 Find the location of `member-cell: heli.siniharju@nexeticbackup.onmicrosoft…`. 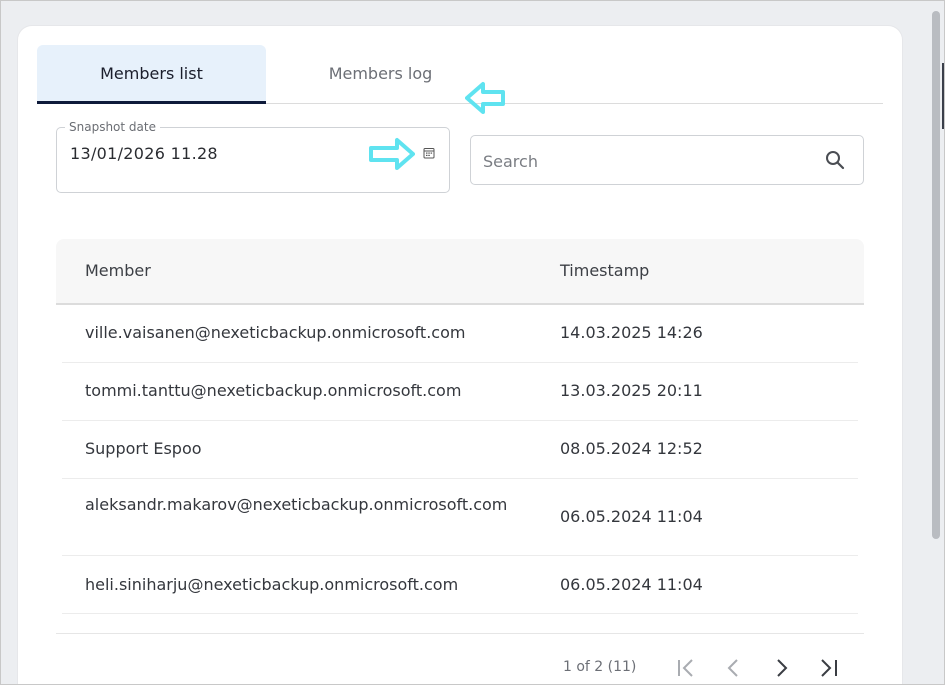

member-cell: heli.siniharju@nexeticbackup.onmicrosoft… is located at coordinates (272, 584).